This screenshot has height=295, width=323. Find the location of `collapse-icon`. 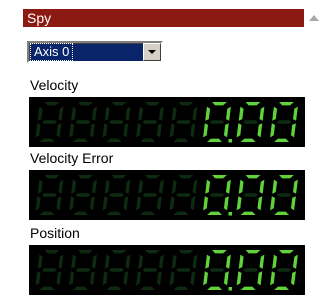

collapse-icon is located at coordinates (314, 18).